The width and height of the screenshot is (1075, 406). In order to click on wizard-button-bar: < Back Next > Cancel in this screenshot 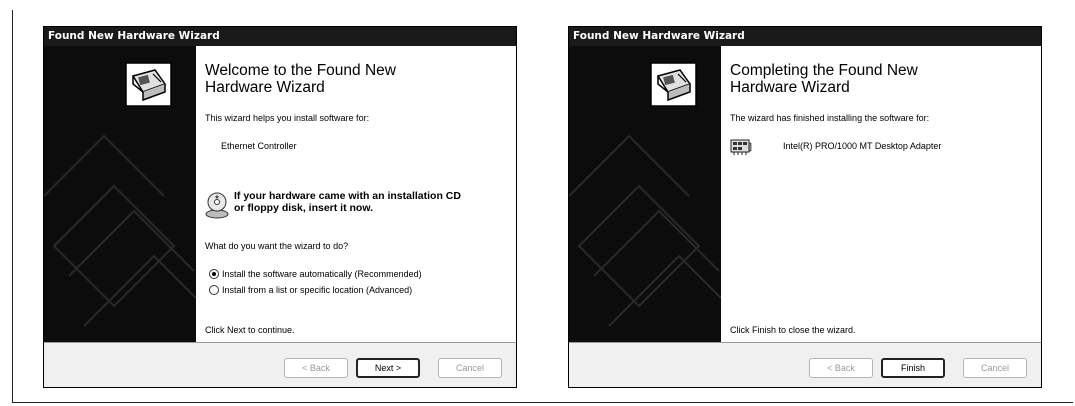, I will do `click(280, 364)`.